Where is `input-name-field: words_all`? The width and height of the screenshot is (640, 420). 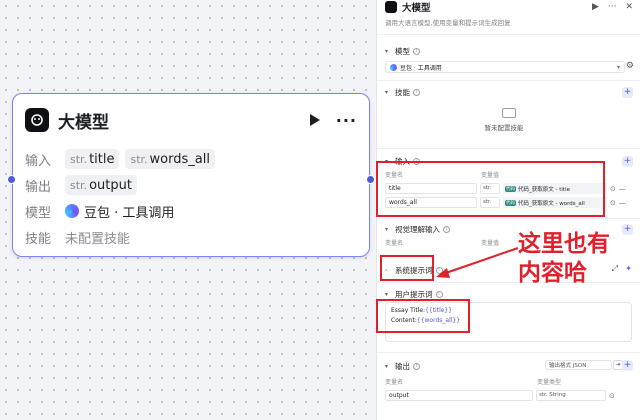 input-name-field: words_all is located at coordinates (431, 202).